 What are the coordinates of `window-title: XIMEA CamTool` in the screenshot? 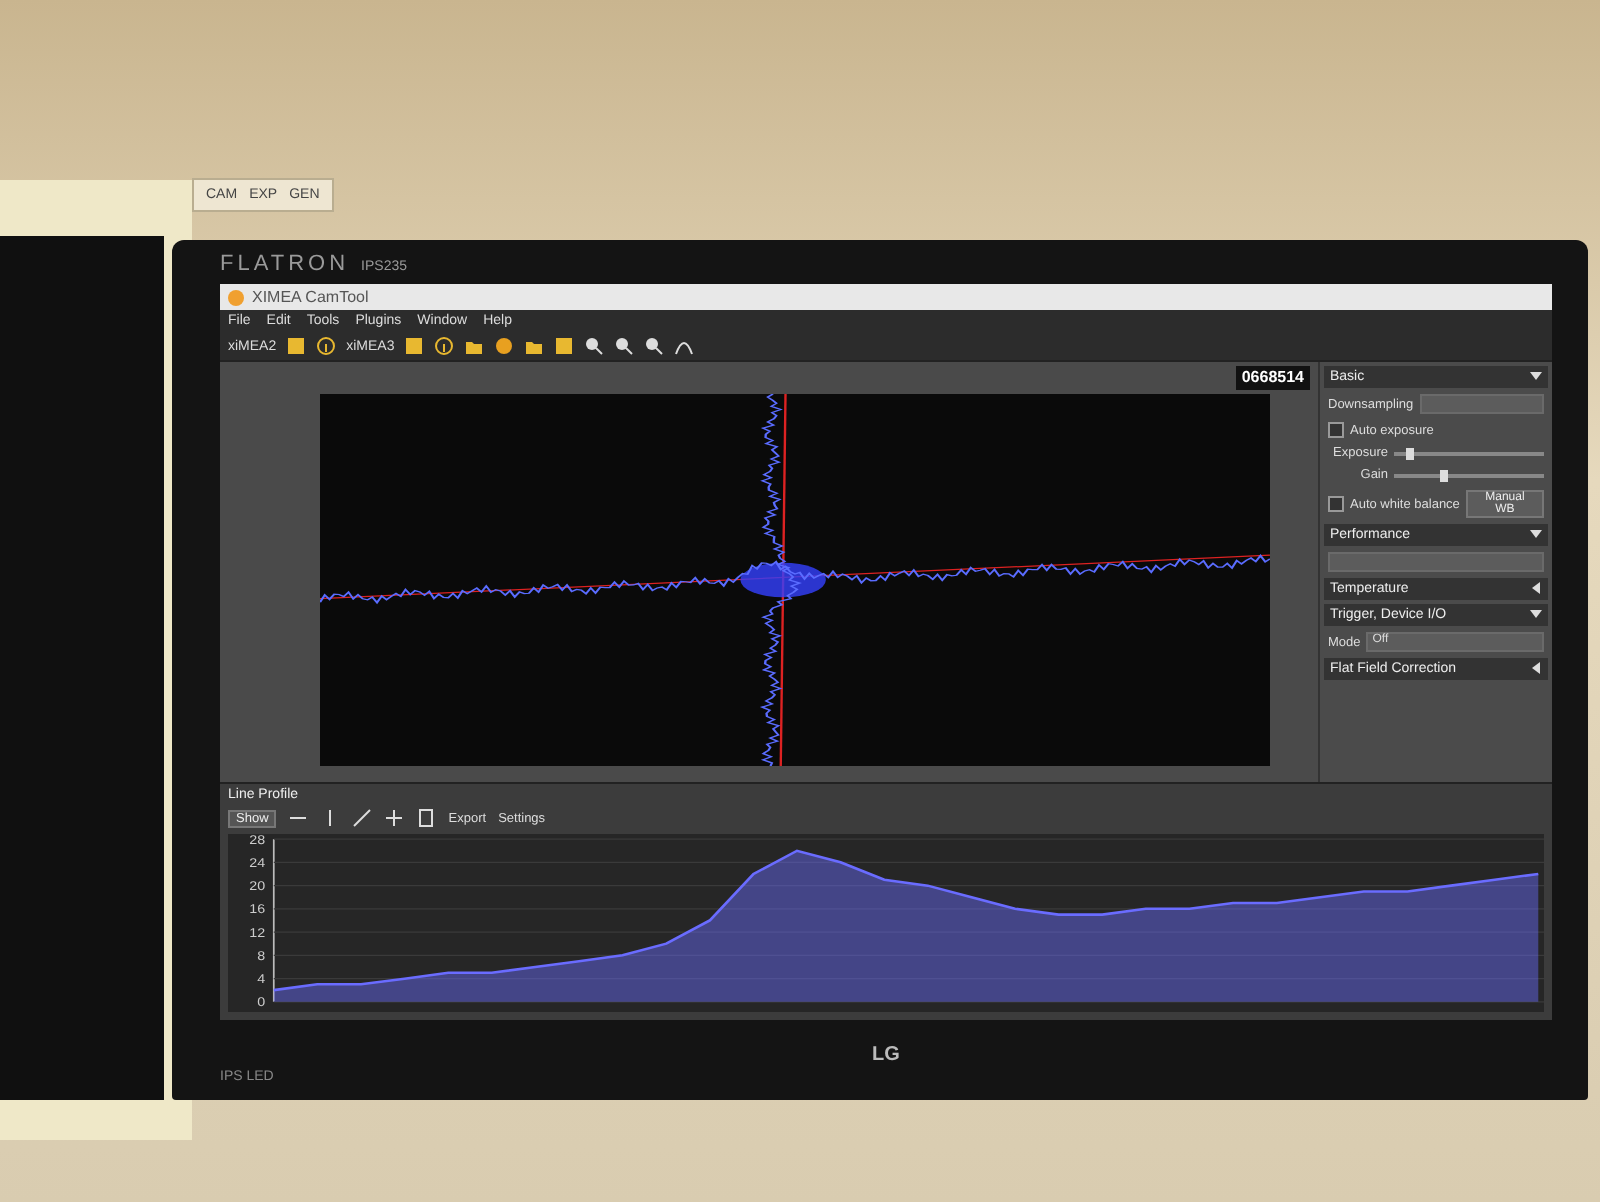 It's located at (310, 297).